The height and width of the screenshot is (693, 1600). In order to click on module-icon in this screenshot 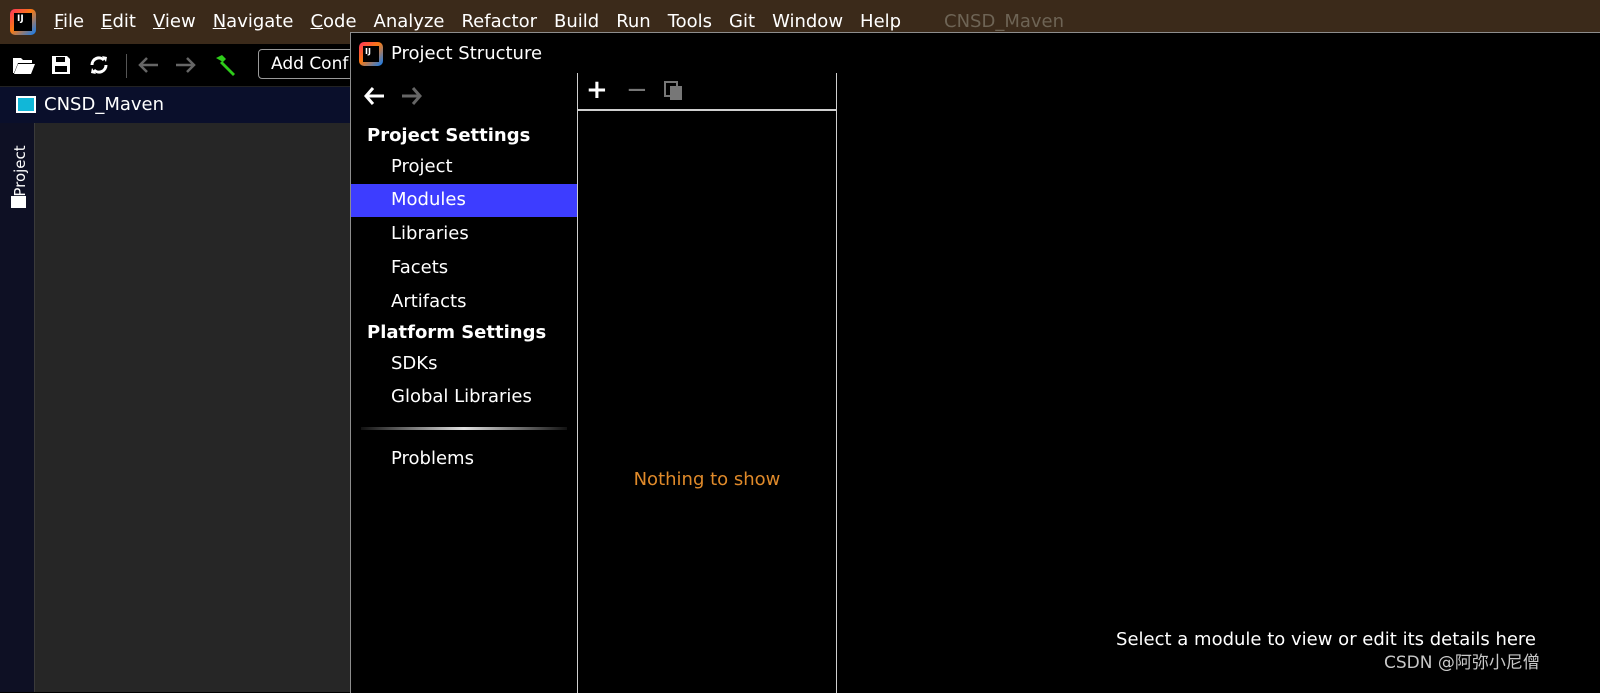, I will do `click(26, 104)`.